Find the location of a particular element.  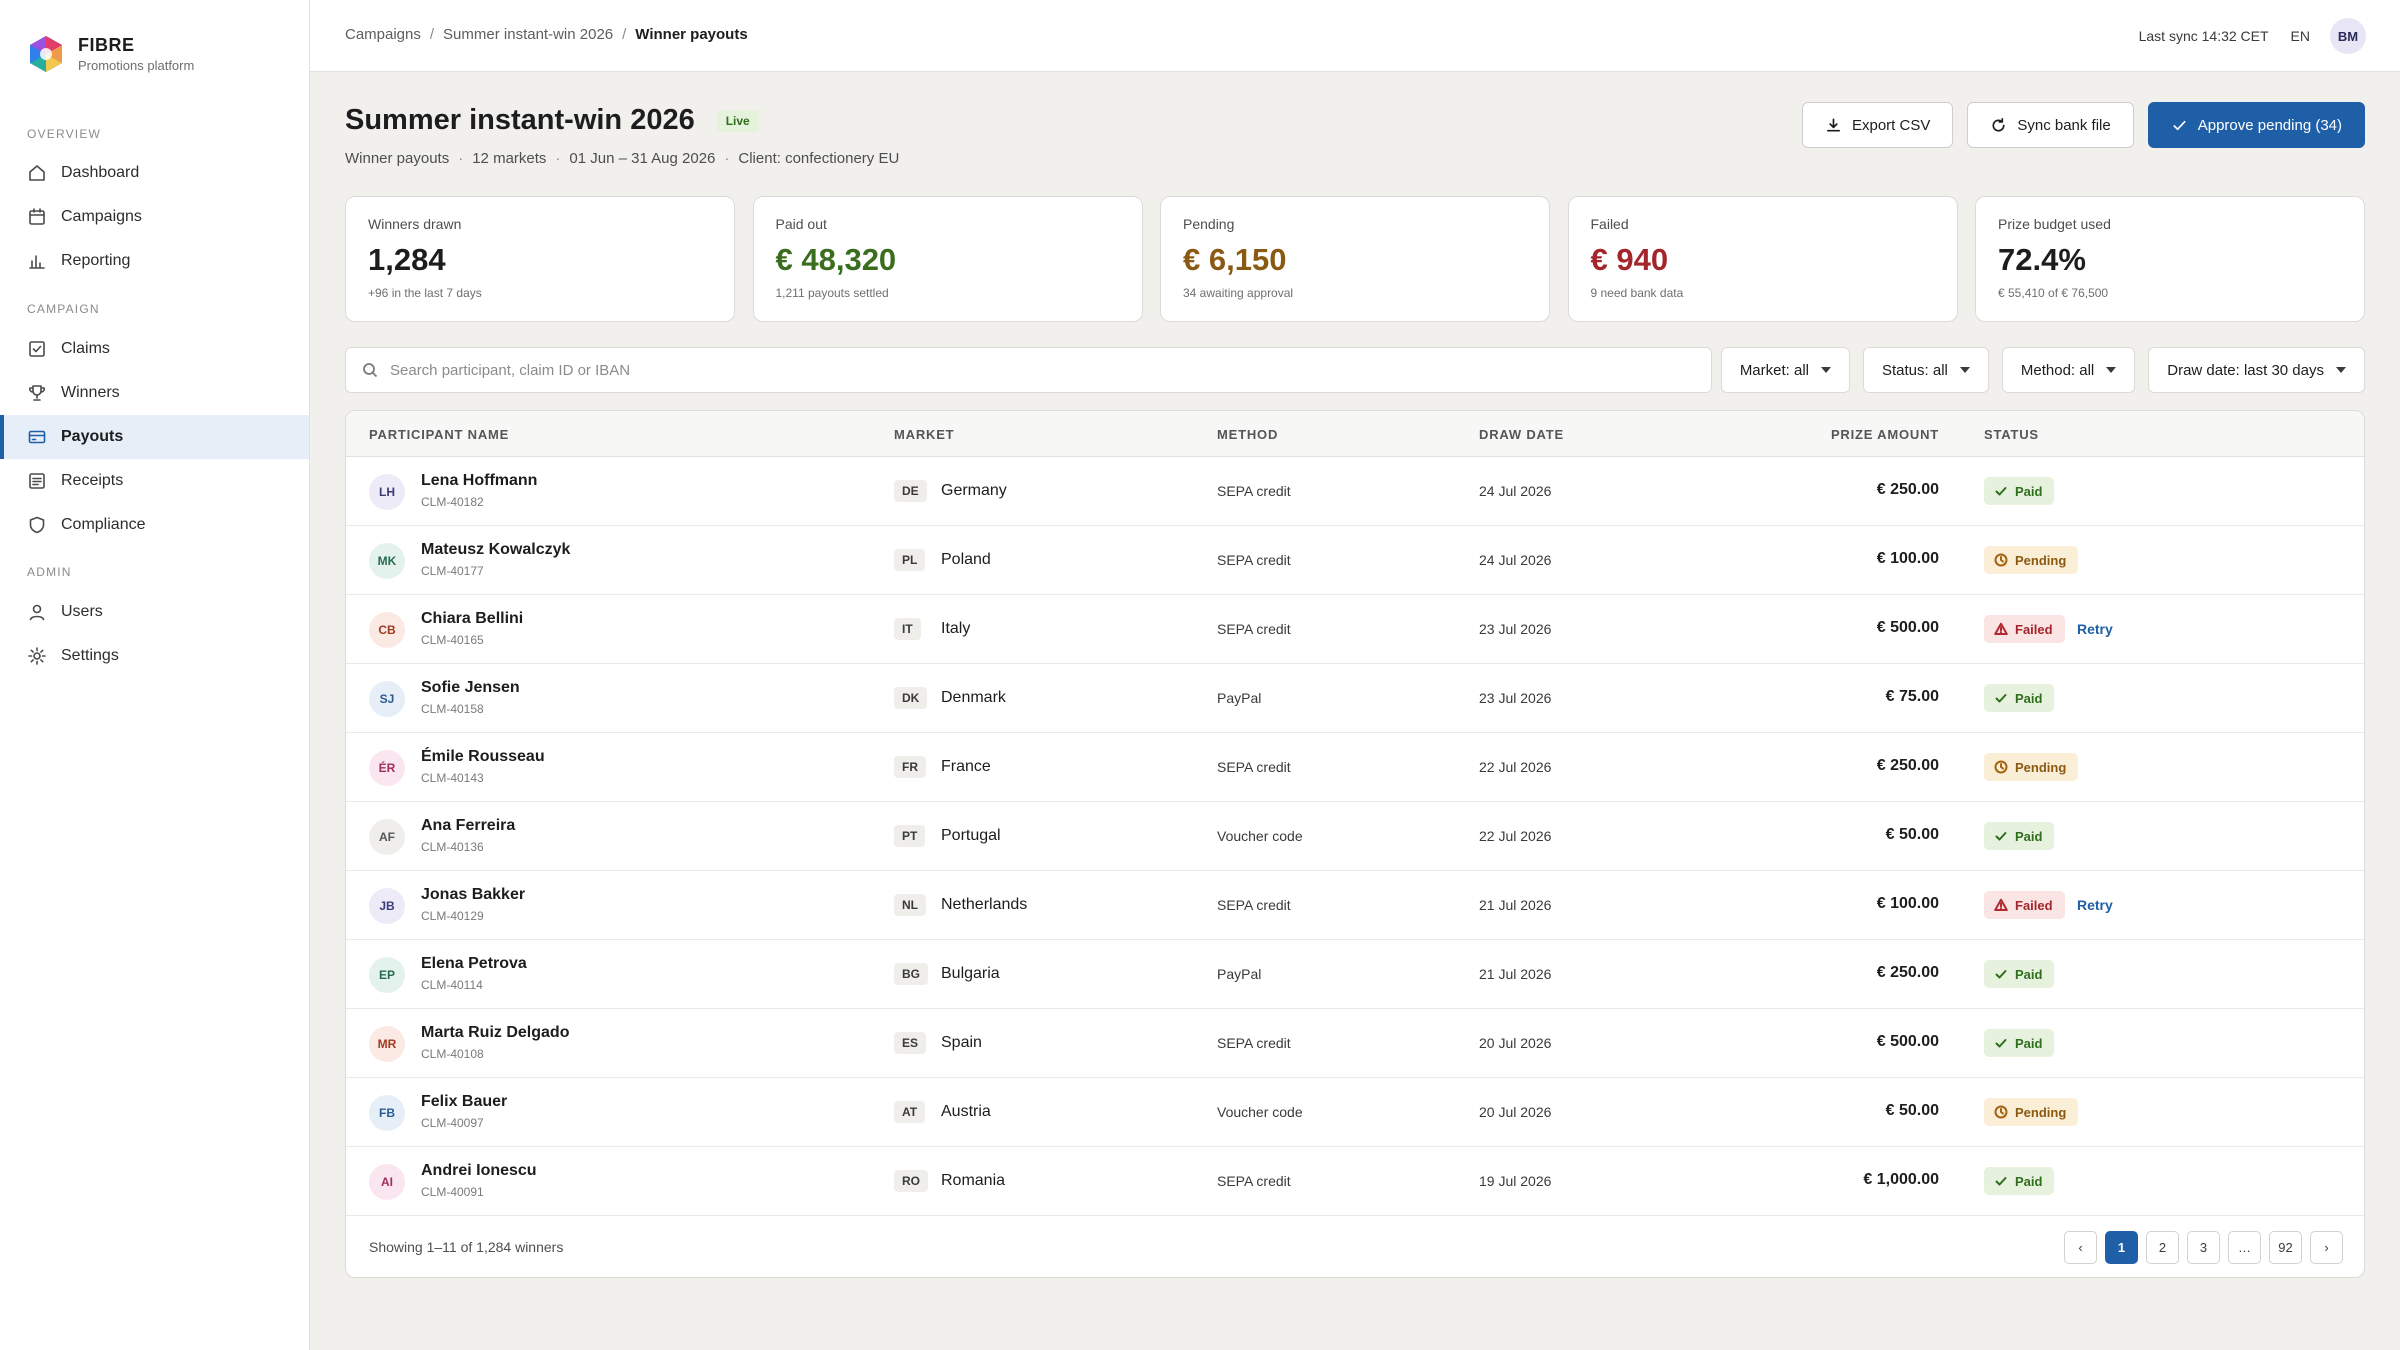

meta-markets: 12 markets is located at coordinates (509, 158).